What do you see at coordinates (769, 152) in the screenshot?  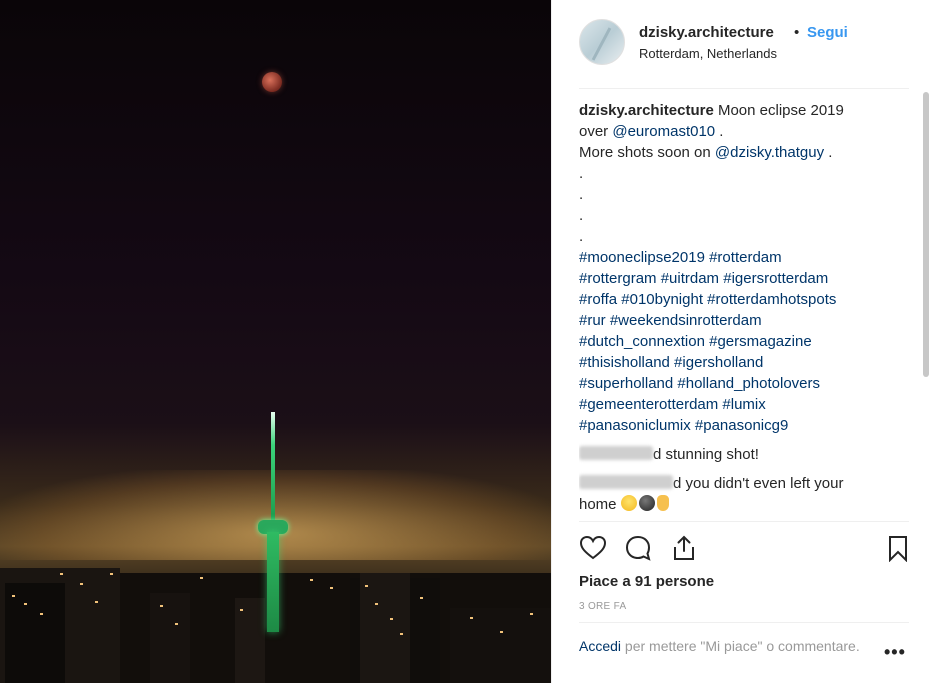 I see `mention-link: @dzisky.thatguy` at bounding box center [769, 152].